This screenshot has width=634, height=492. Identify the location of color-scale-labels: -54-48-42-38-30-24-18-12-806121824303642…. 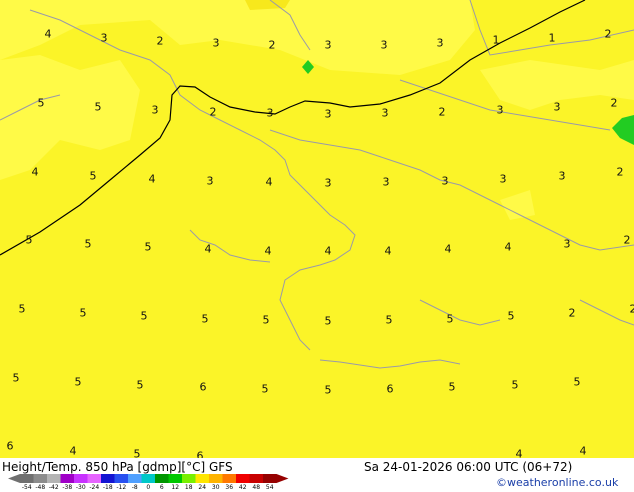
(150, 488).